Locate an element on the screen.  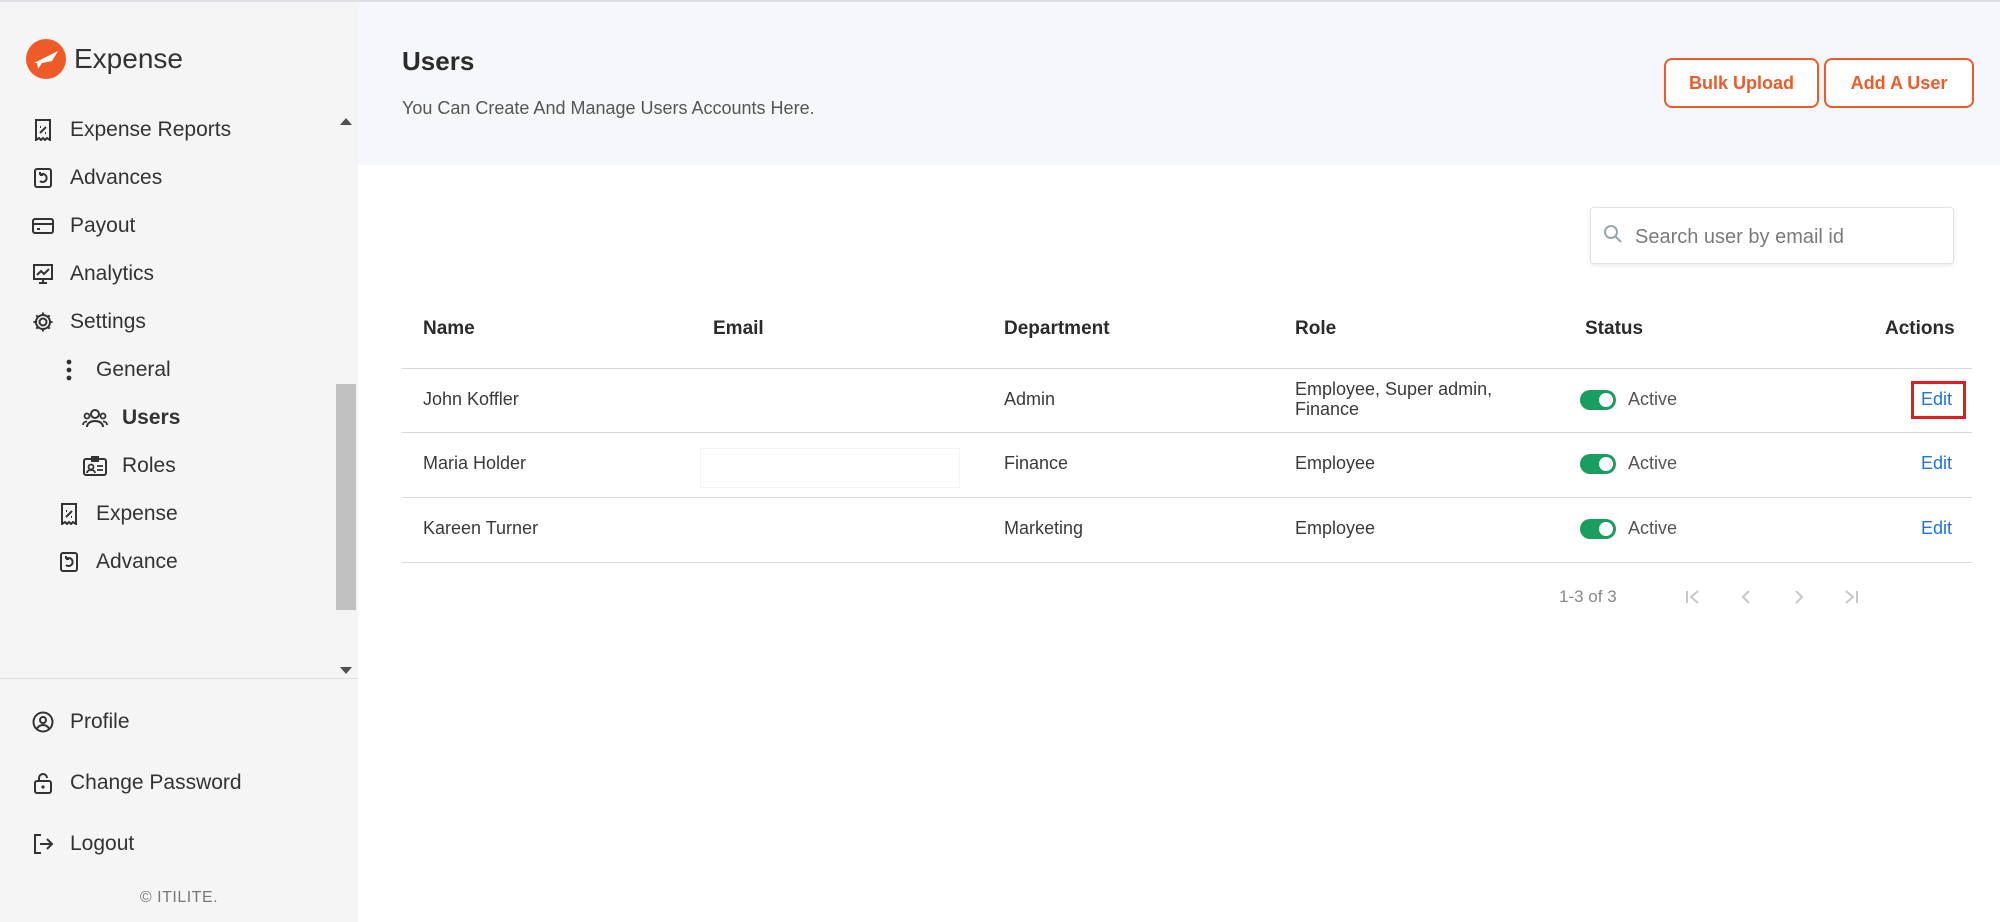
chart-icon is located at coordinates (43, 274).